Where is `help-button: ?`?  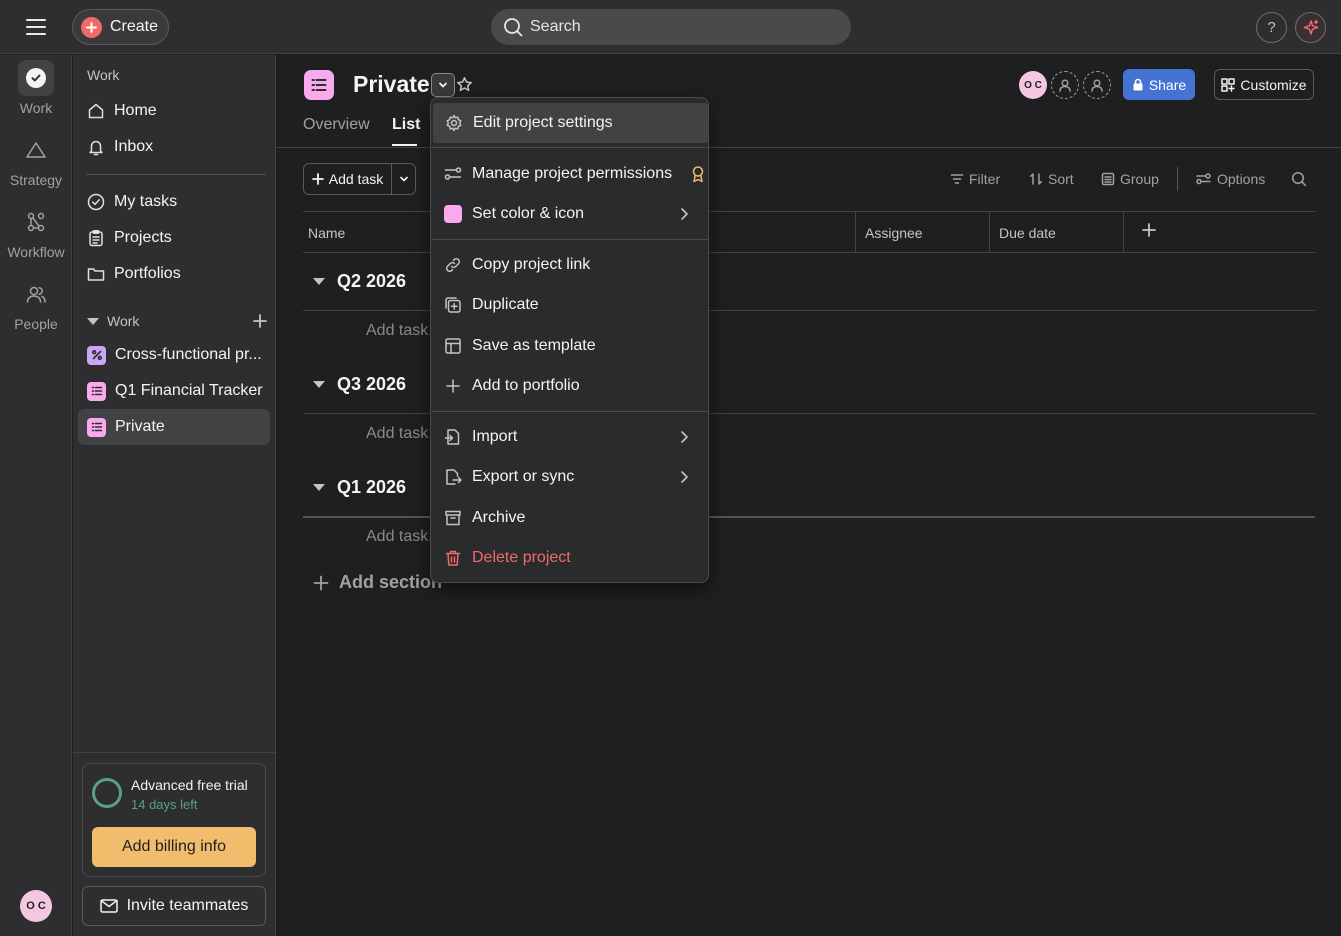 help-button: ? is located at coordinates (1271, 27).